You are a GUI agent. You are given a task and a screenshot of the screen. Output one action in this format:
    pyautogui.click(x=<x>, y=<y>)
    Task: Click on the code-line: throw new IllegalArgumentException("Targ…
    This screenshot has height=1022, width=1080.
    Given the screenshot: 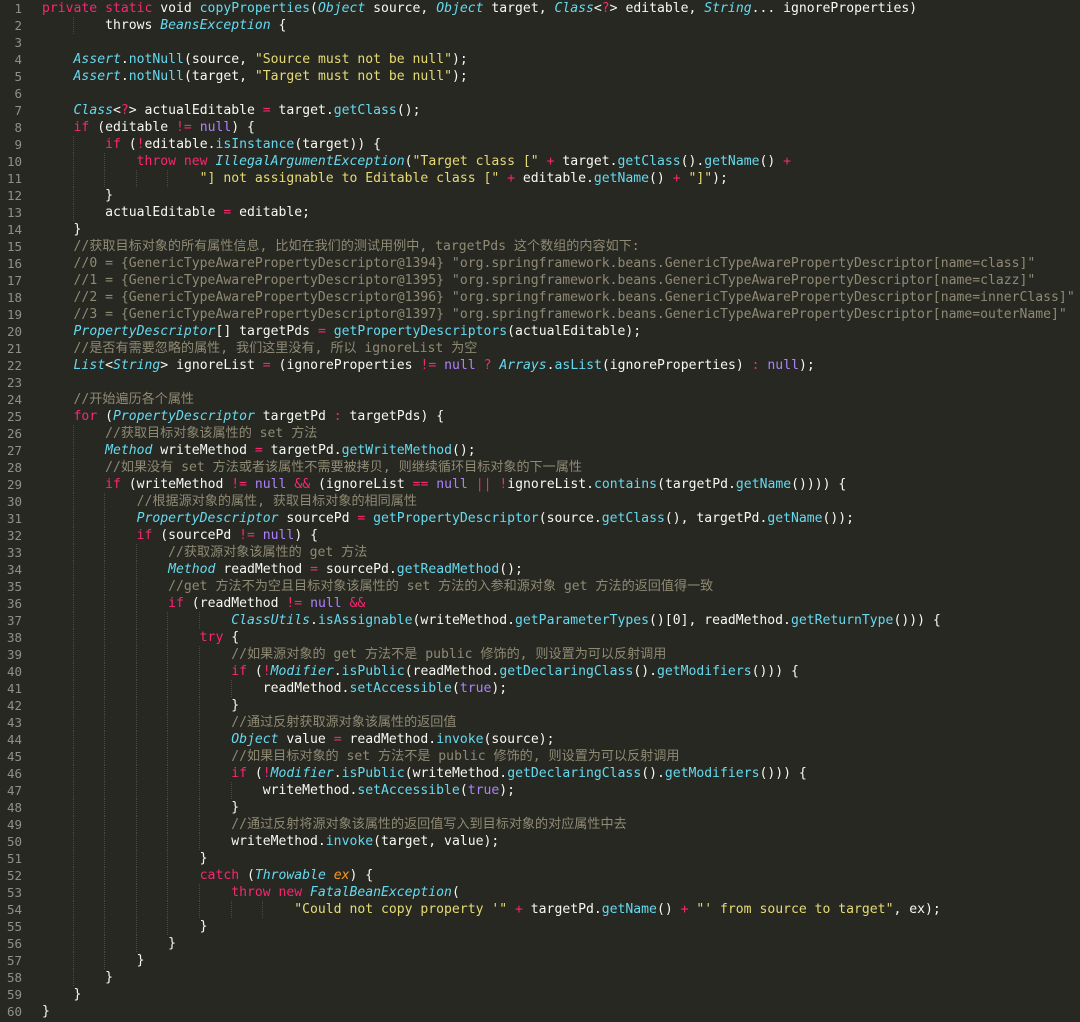 What is the action you would take?
    pyautogui.click(x=561, y=161)
    